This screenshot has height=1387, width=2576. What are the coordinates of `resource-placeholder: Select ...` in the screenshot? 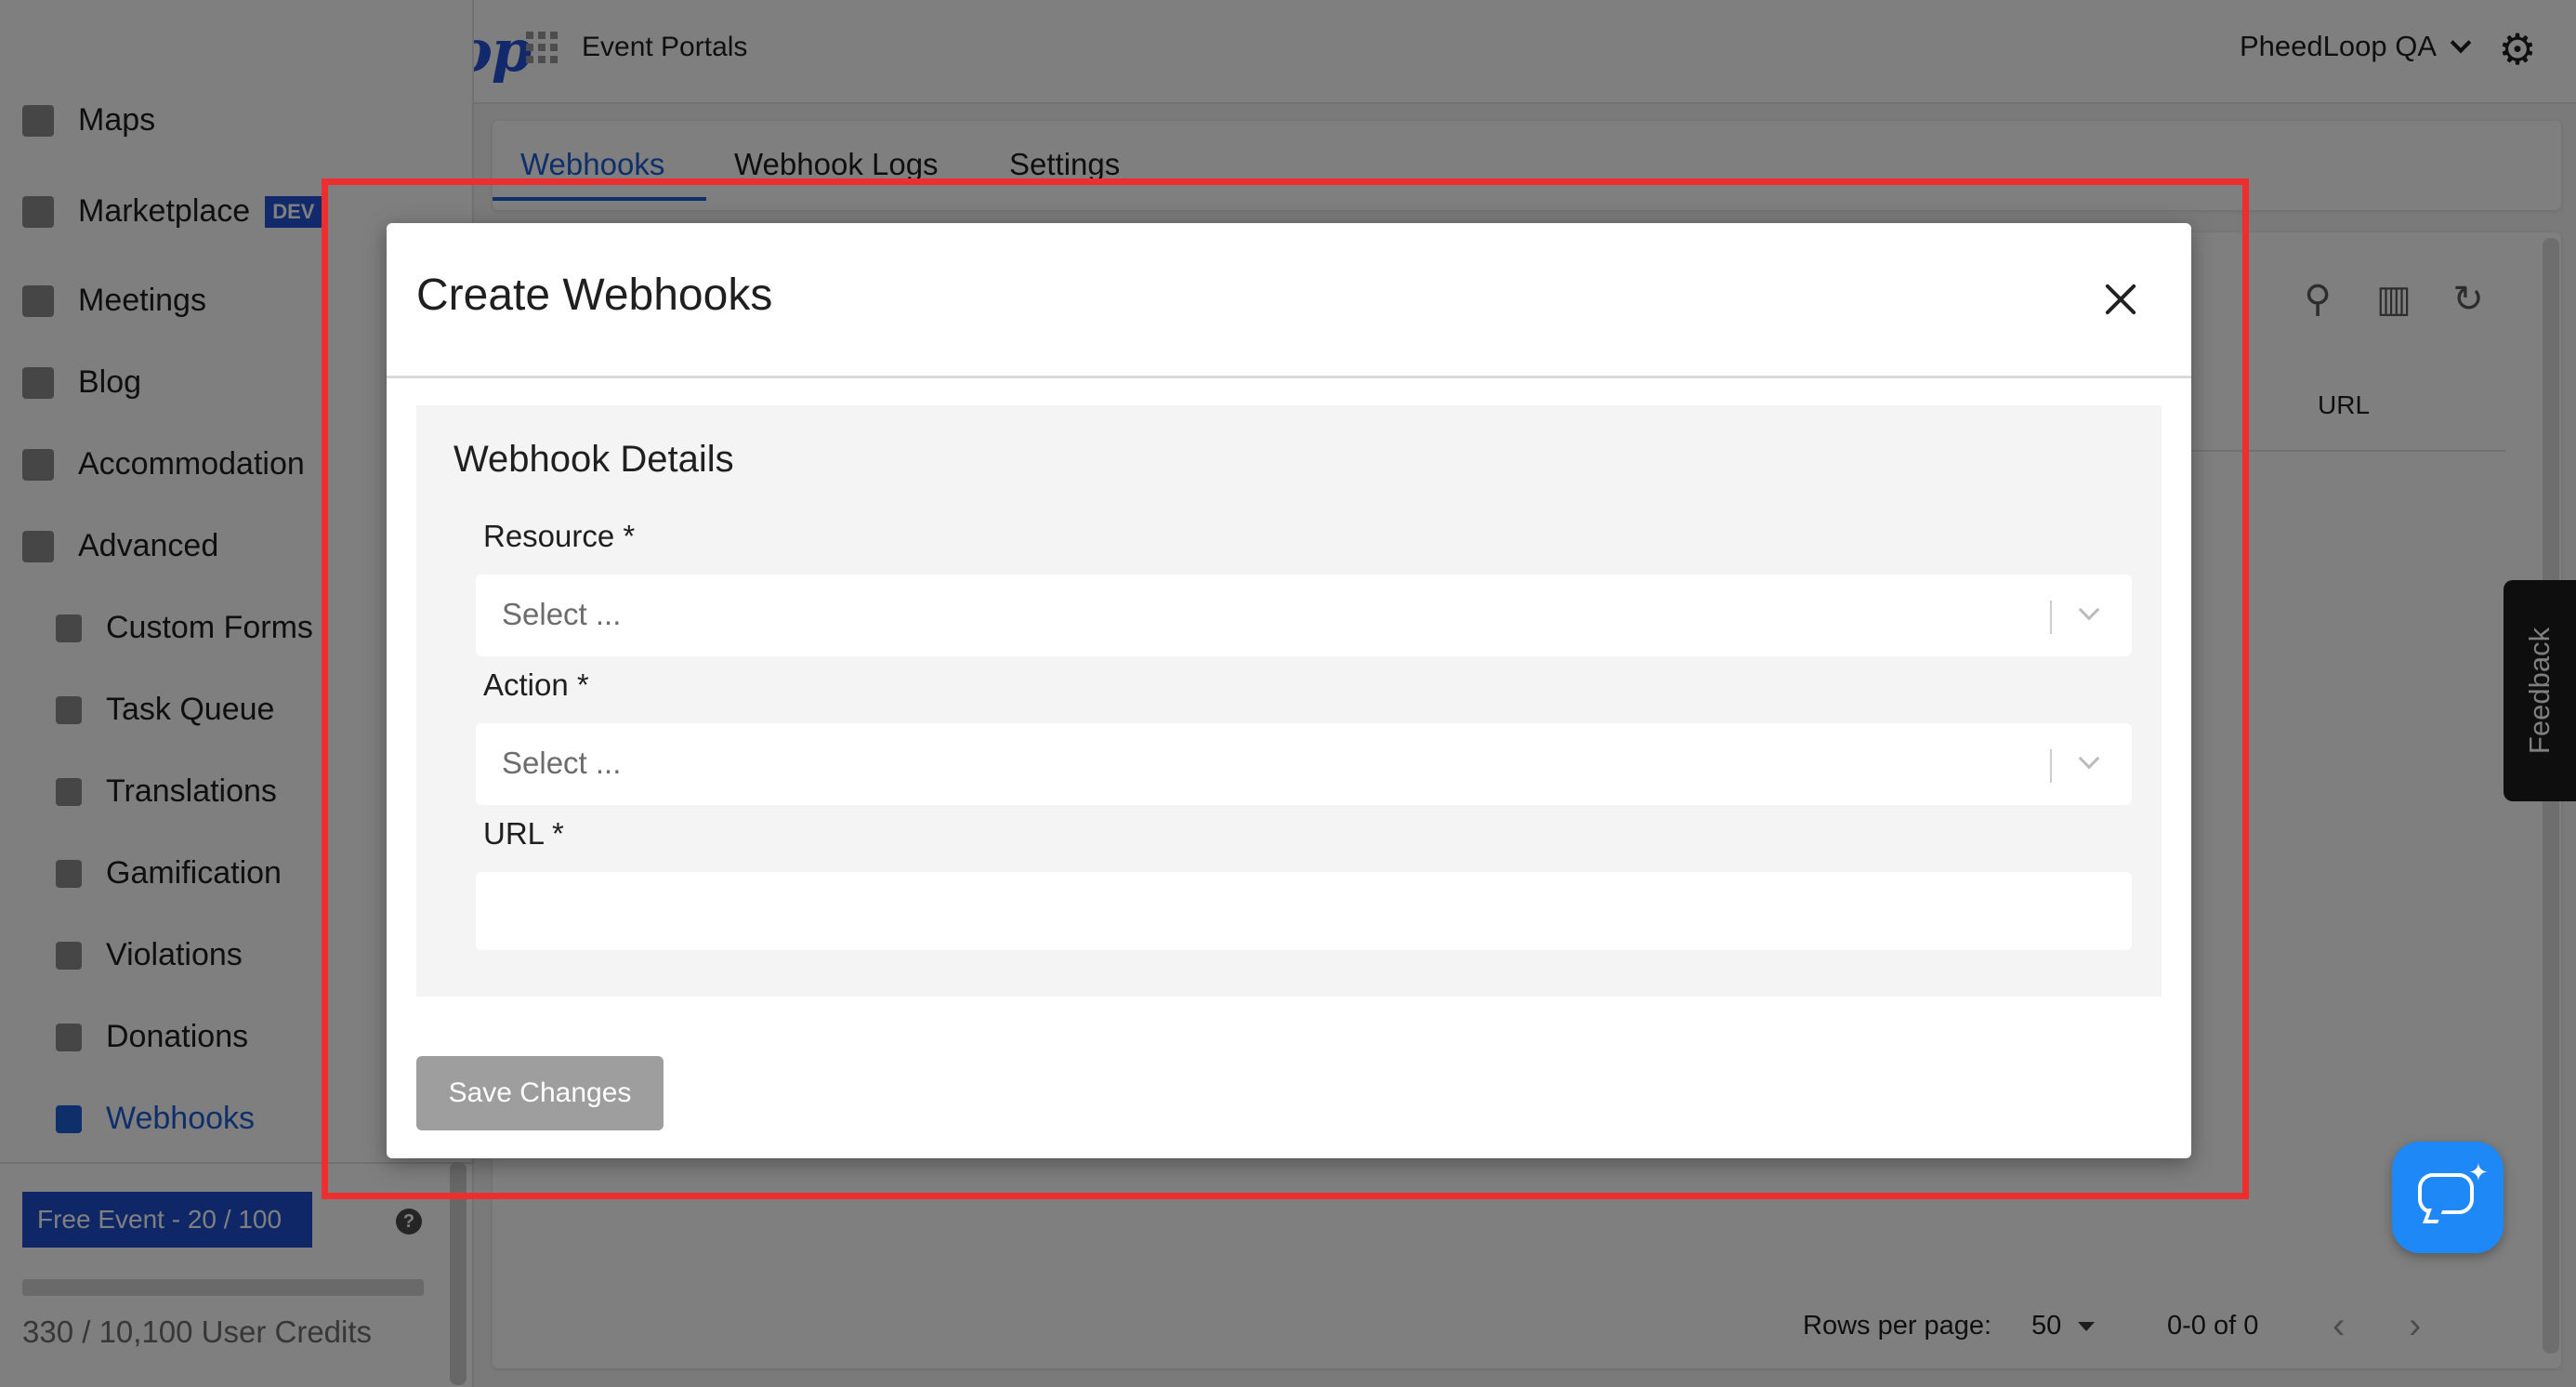 It's located at (562, 614).